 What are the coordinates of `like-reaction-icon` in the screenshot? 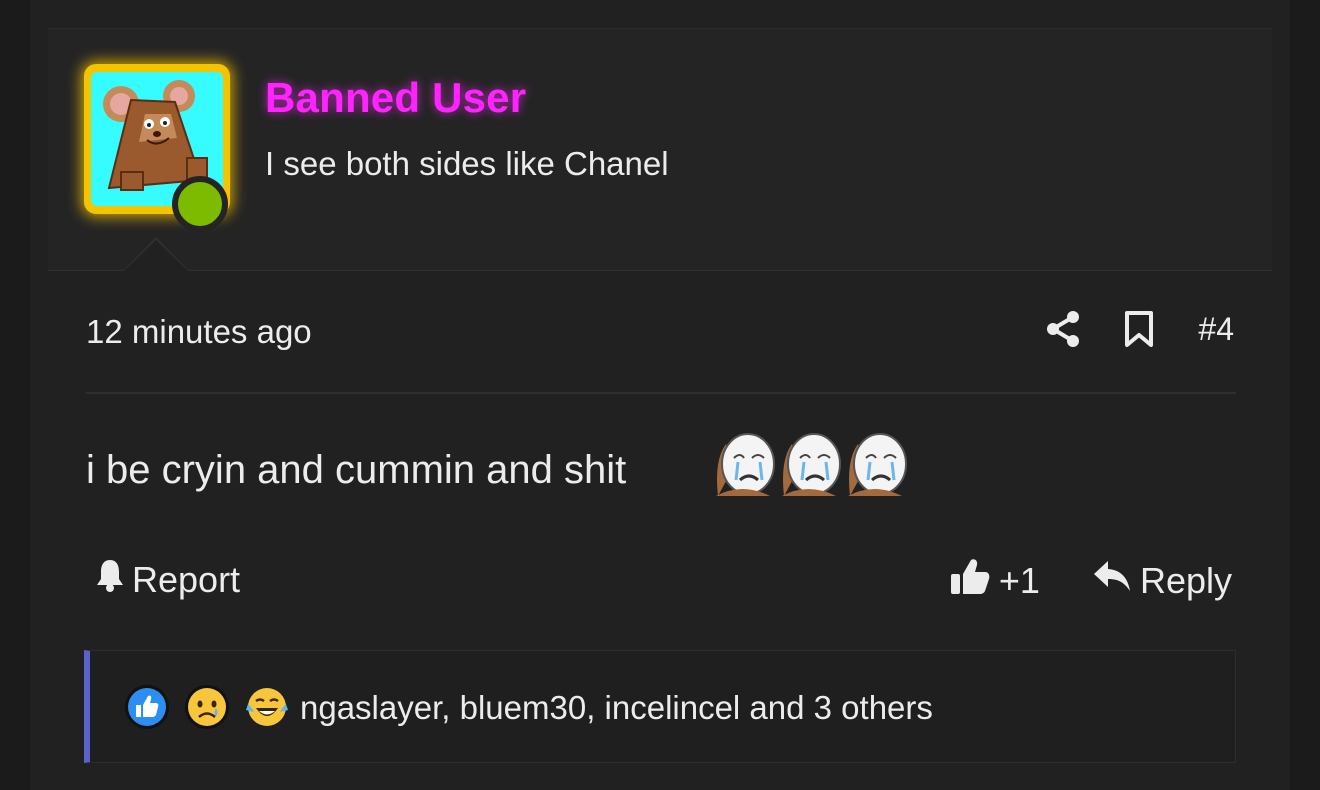 It's located at (147, 707).